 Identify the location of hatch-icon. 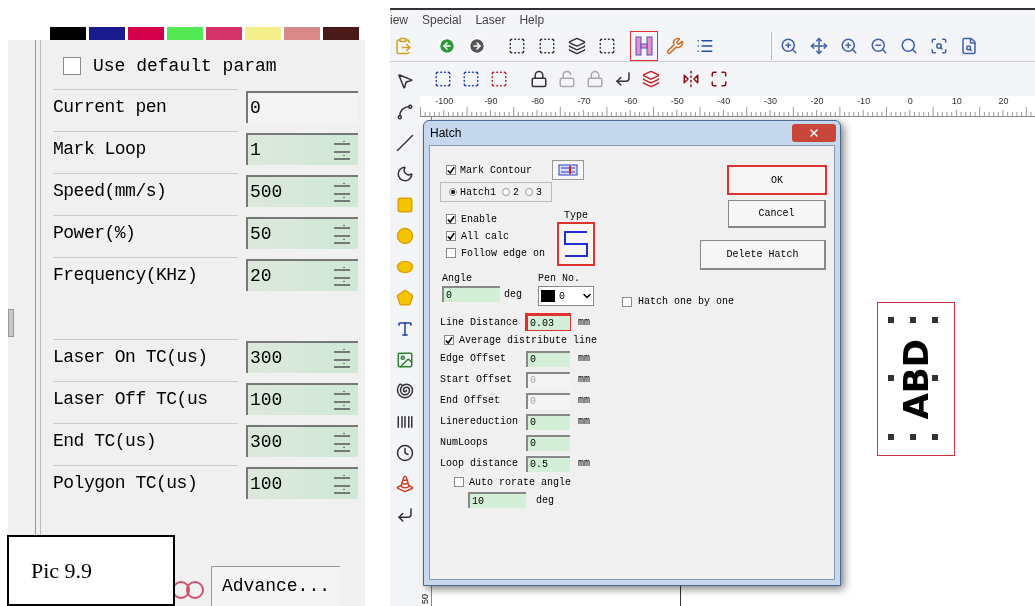
(644, 45).